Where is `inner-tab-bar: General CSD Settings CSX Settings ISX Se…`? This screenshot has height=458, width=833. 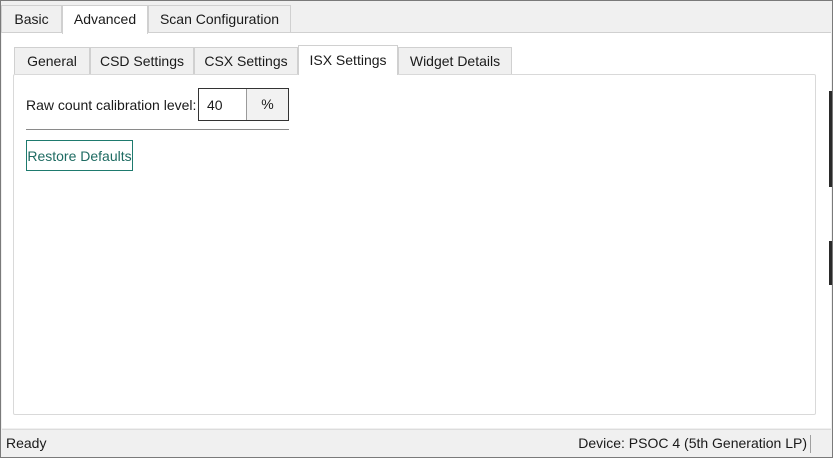
inner-tab-bar: General CSD Settings CSX Settings ISX Se… is located at coordinates (416, 60).